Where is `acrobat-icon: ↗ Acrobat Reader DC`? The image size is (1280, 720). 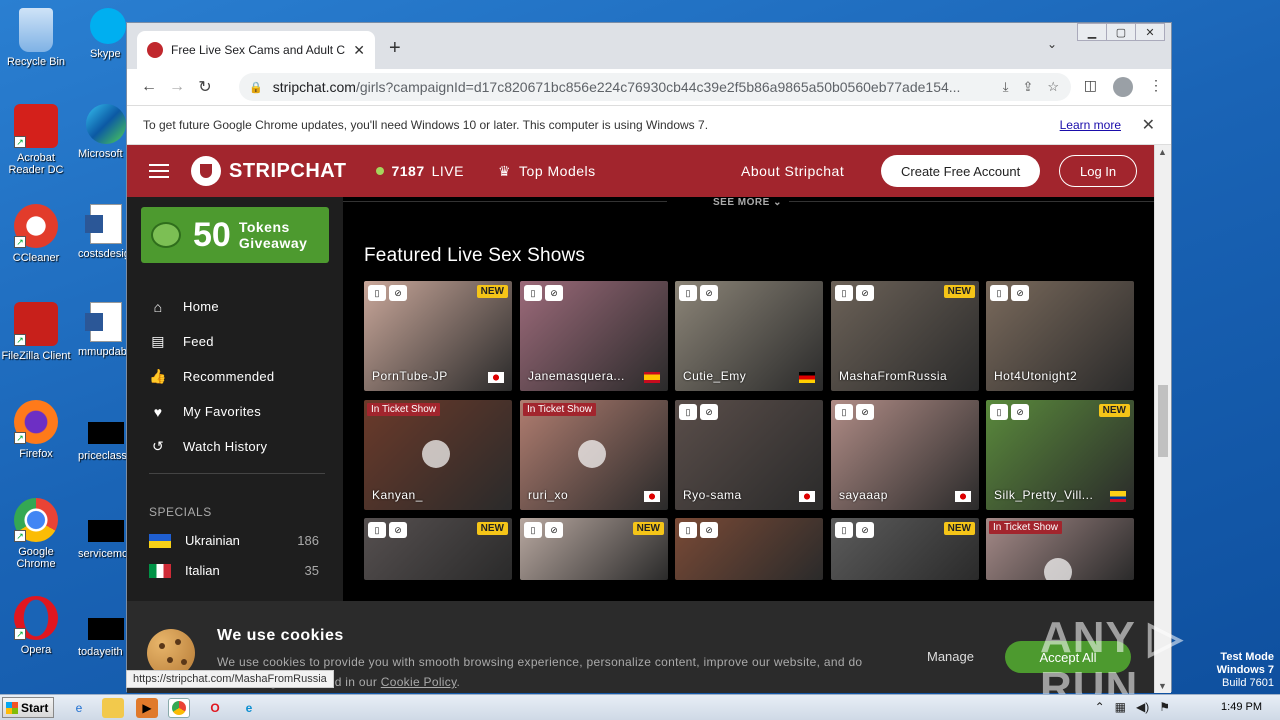
acrobat-icon: ↗ Acrobat Reader DC is located at coordinates (36, 140).